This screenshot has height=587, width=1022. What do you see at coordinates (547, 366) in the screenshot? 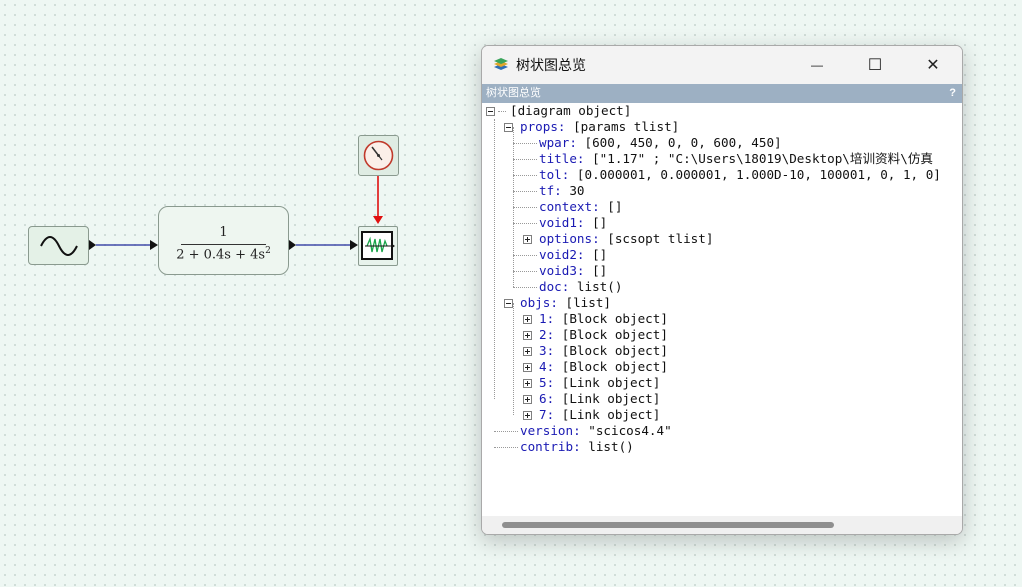
I see `tree-node-key: 4:` at bounding box center [547, 366].